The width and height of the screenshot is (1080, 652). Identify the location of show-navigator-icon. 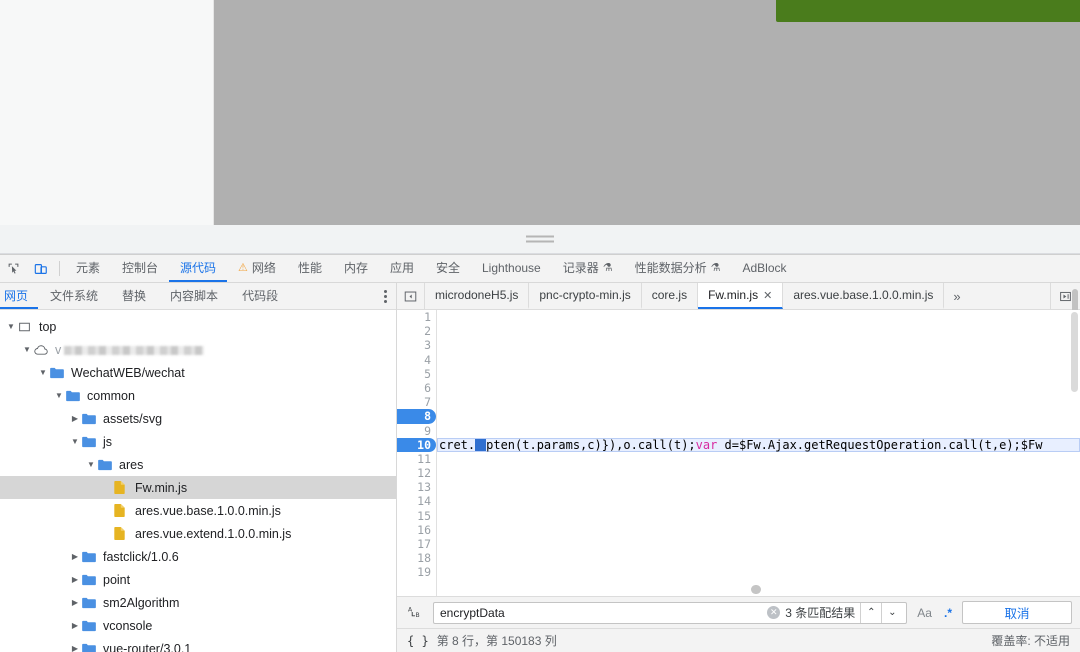
(411, 296).